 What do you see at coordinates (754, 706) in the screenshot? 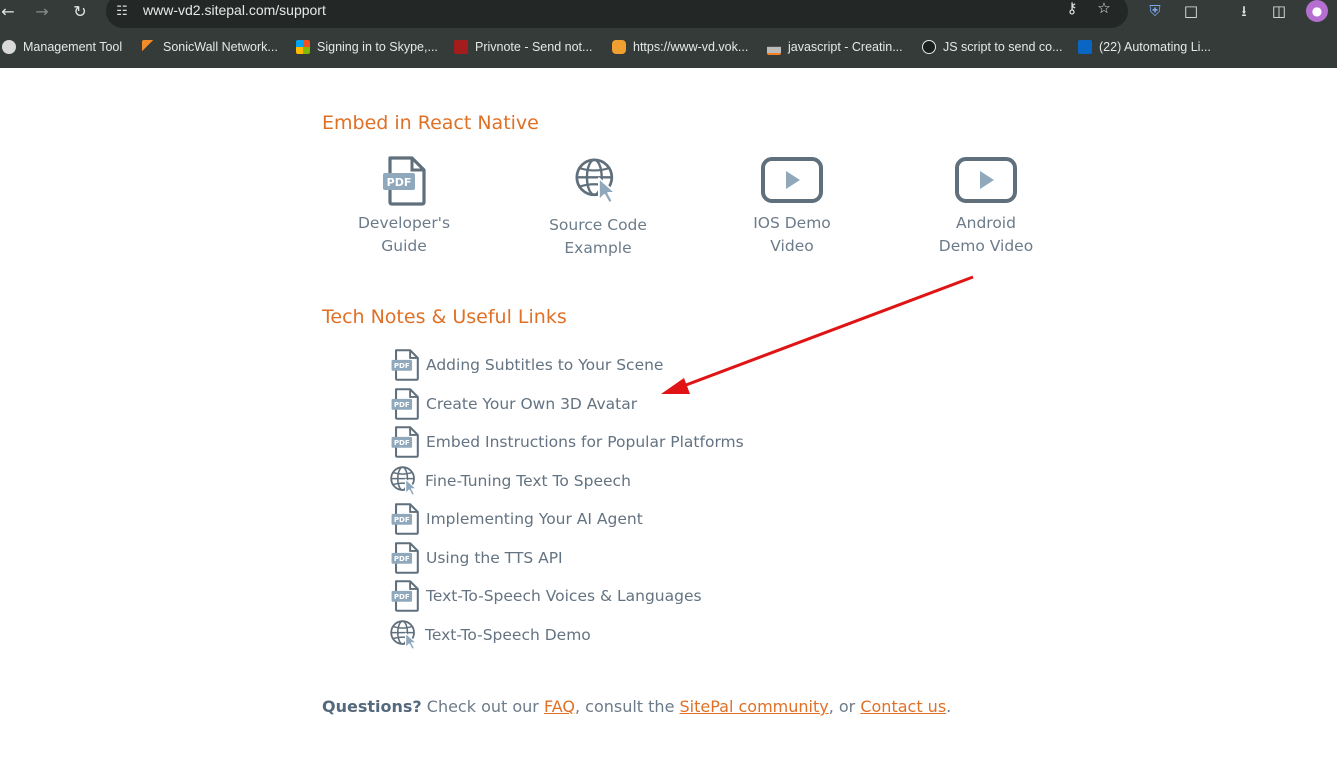
I see `sitepal-community-link: SitePal community` at bounding box center [754, 706].